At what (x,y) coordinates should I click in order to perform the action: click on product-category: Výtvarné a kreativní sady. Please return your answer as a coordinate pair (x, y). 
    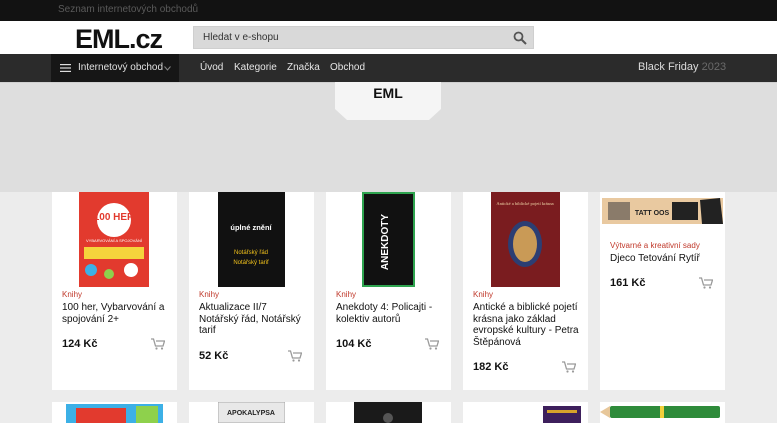
    Looking at the image, I should click on (655, 245).